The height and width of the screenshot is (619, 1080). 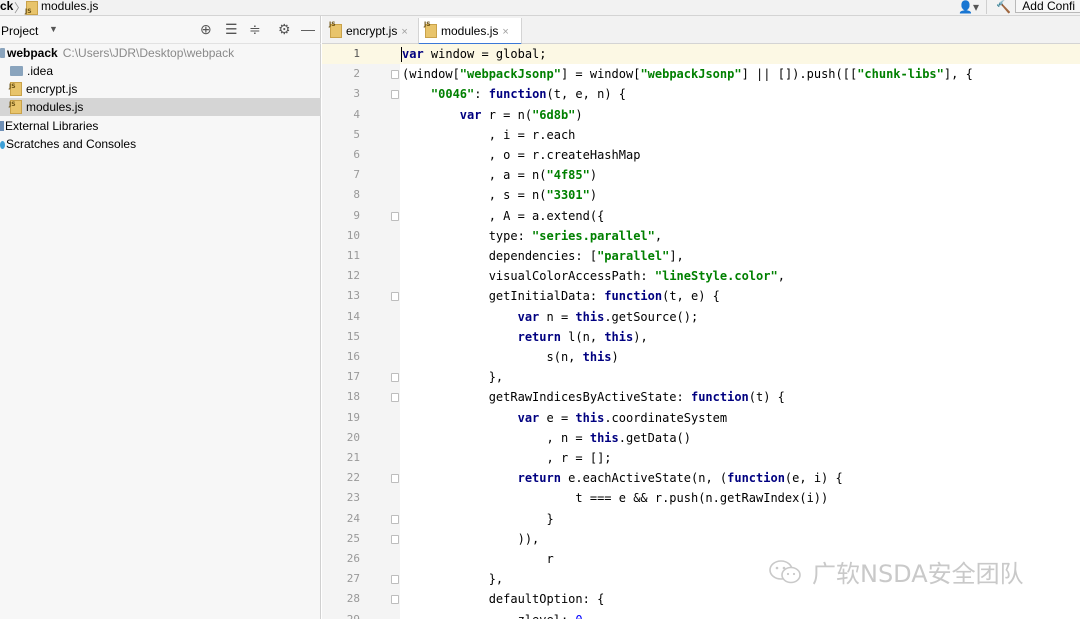 I want to click on gear-icon: ⚙, so click(x=284, y=29).